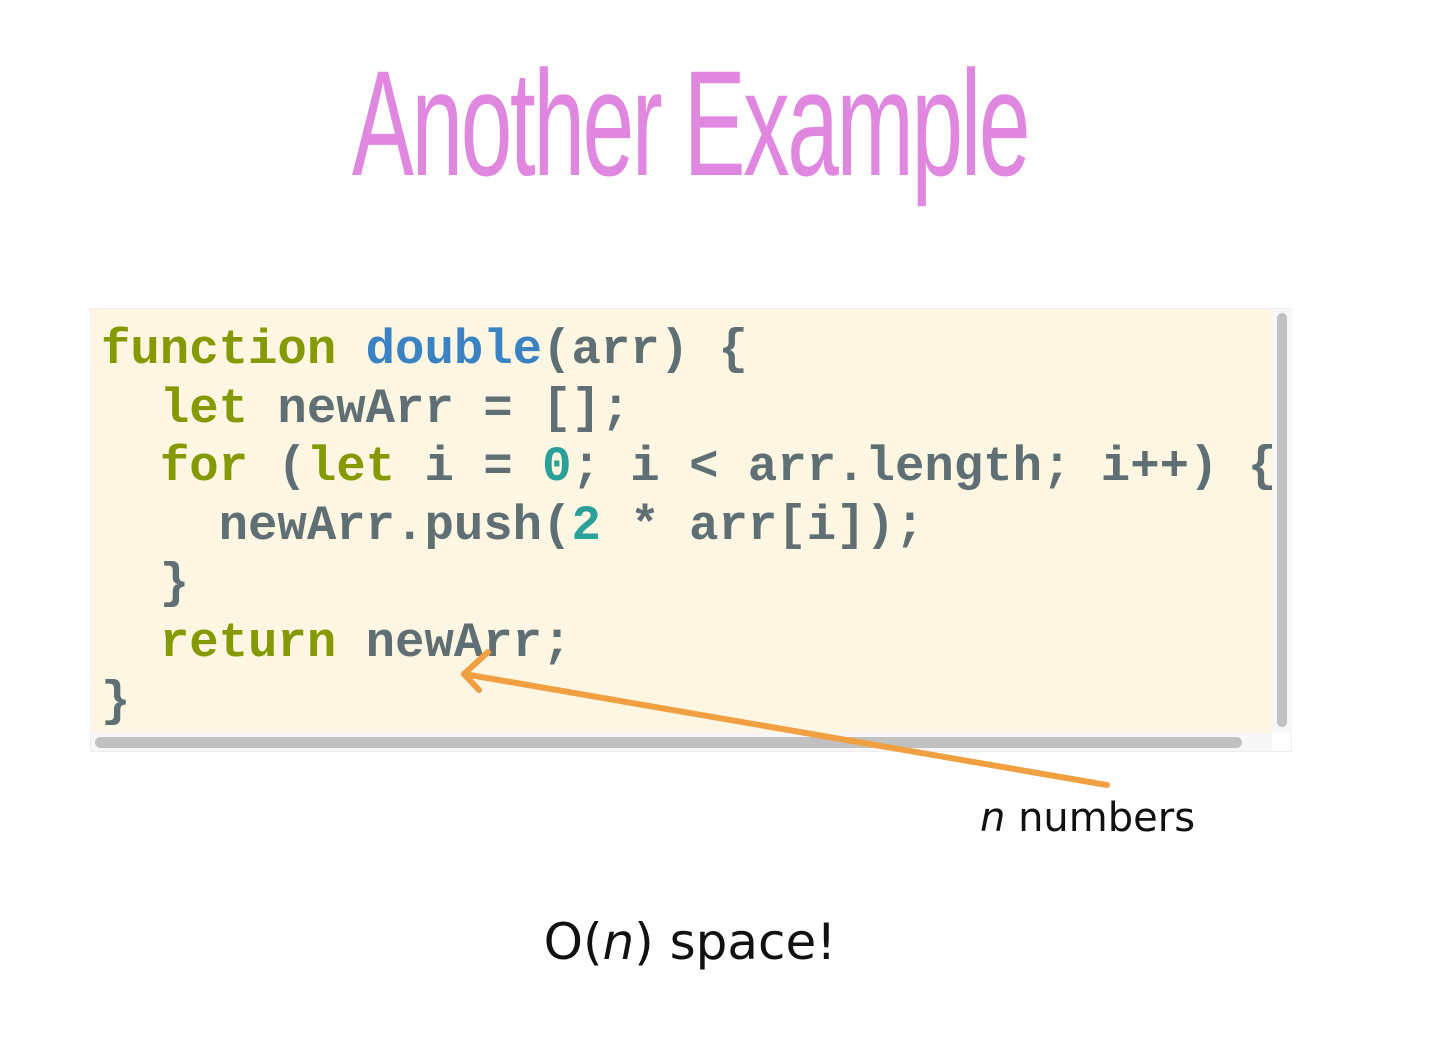 The height and width of the screenshot is (1042, 1450). What do you see at coordinates (1100, 818) in the screenshot?
I see `caption-label: numbers` at bounding box center [1100, 818].